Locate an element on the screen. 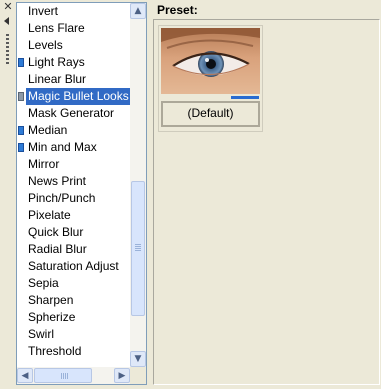 Image resolution: width=381 pixels, height=389 pixels. vertical-scroll-thumb is located at coordinates (138, 248).